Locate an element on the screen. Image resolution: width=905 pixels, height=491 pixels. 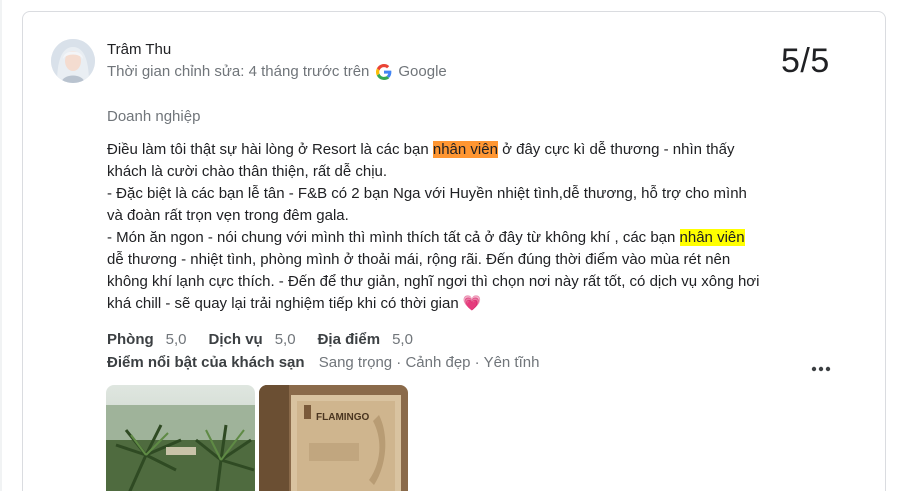
avatar-image is located at coordinates (73, 61).